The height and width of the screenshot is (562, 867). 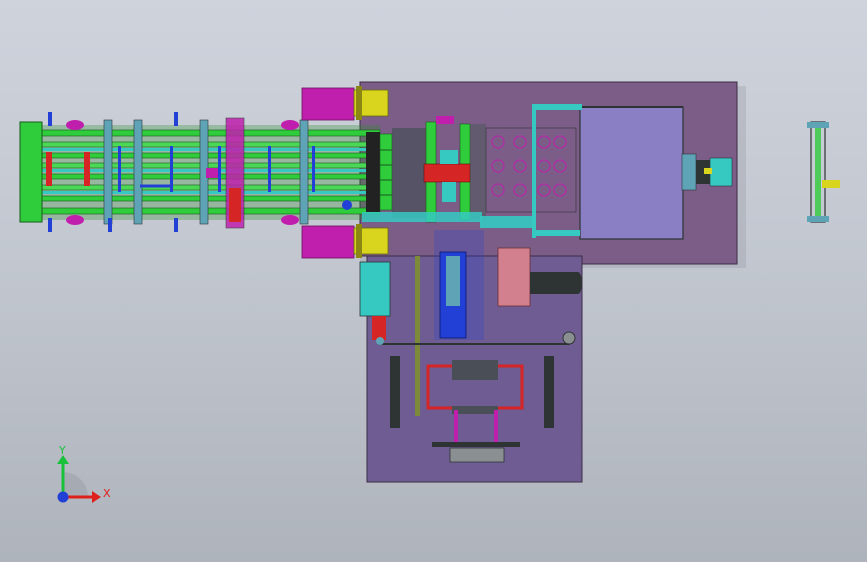 What do you see at coordinates (823, 172) in the screenshot?
I see `standalone-bracket` at bounding box center [823, 172].